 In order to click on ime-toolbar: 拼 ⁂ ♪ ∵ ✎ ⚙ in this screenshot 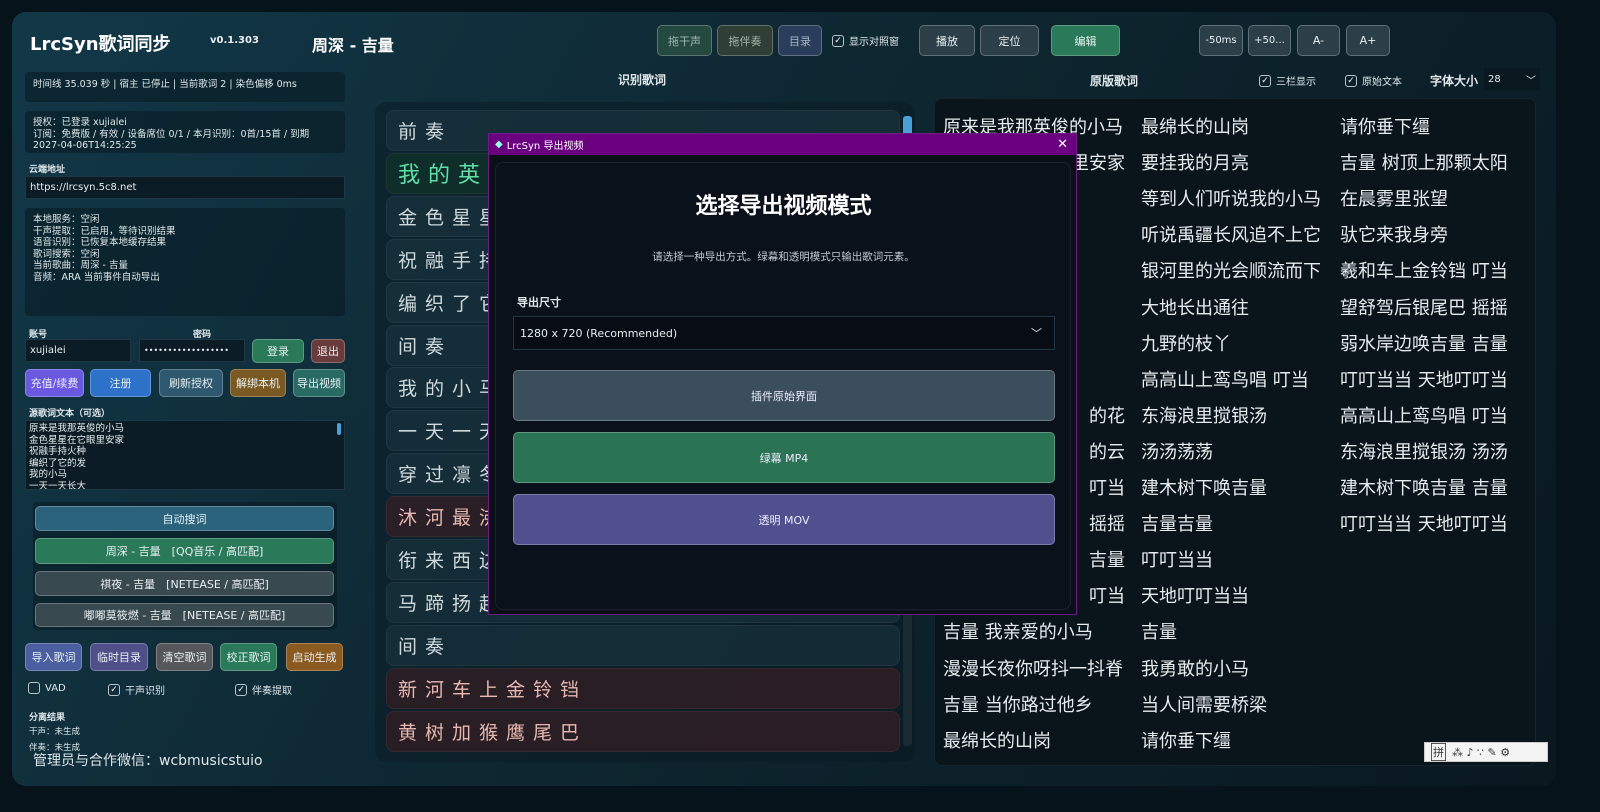, I will do `click(1486, 752)`.